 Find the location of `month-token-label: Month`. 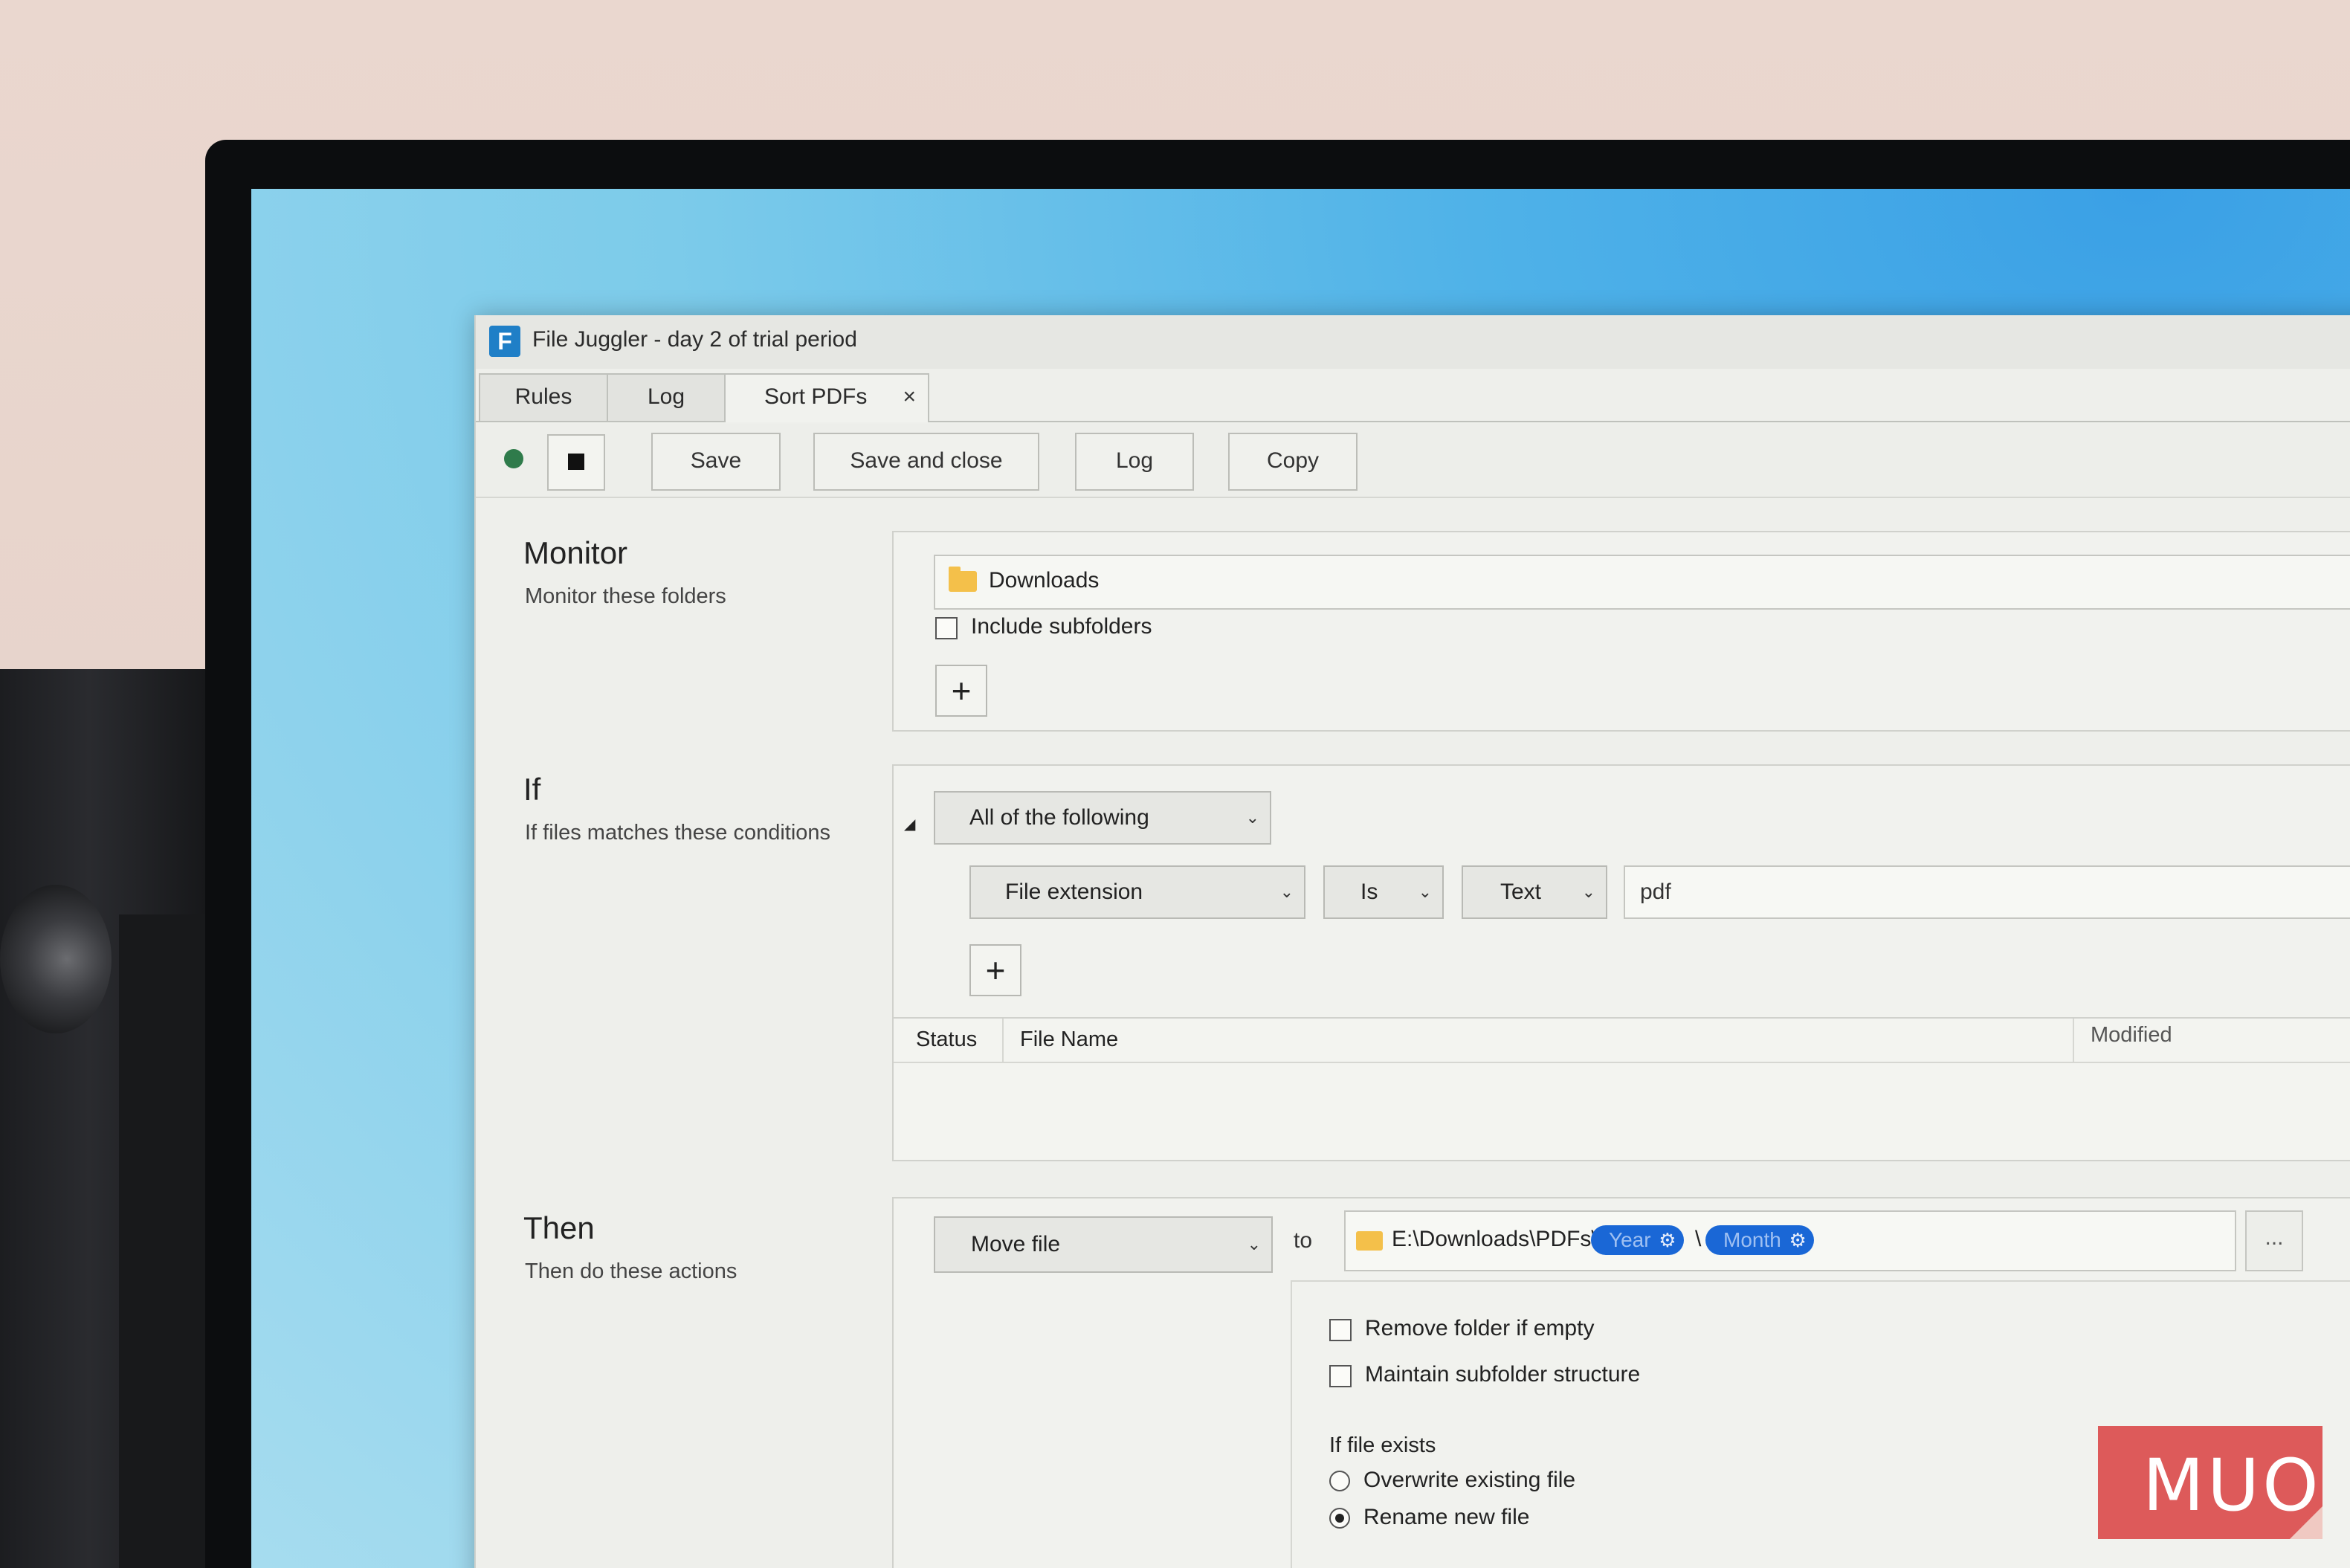

month-token-label: Month is located at coordinates (1752, 1239).